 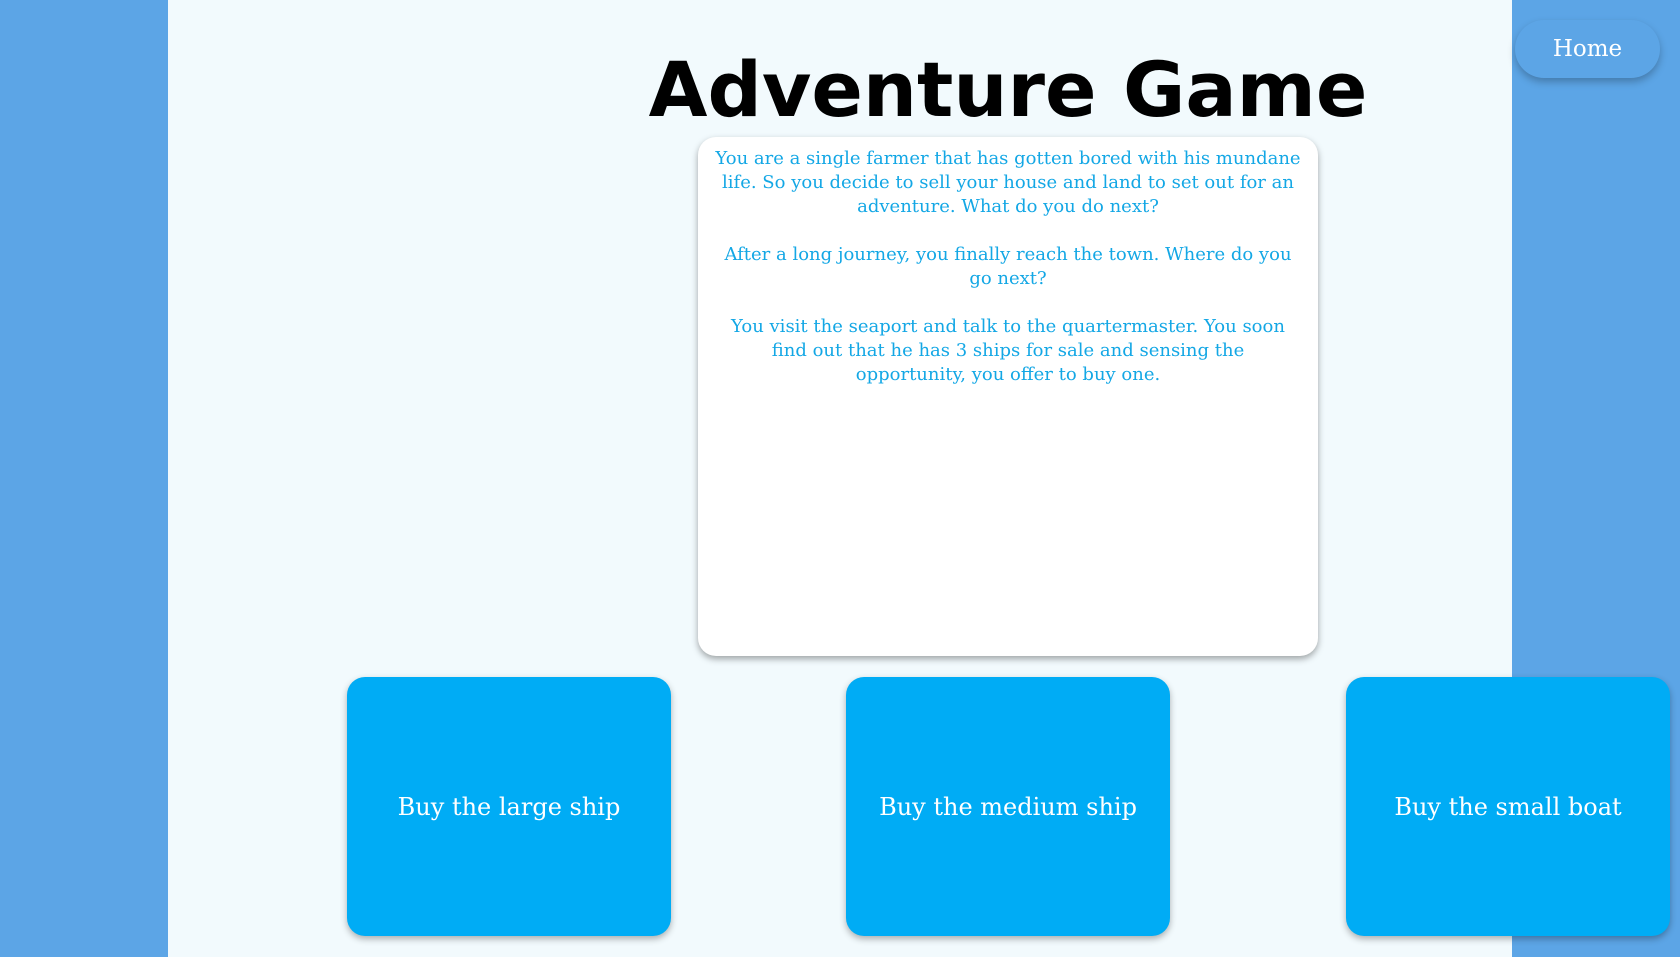 I want to click on choice-button-small-boat: Buy the small boat, so click(x=1508, y=806).